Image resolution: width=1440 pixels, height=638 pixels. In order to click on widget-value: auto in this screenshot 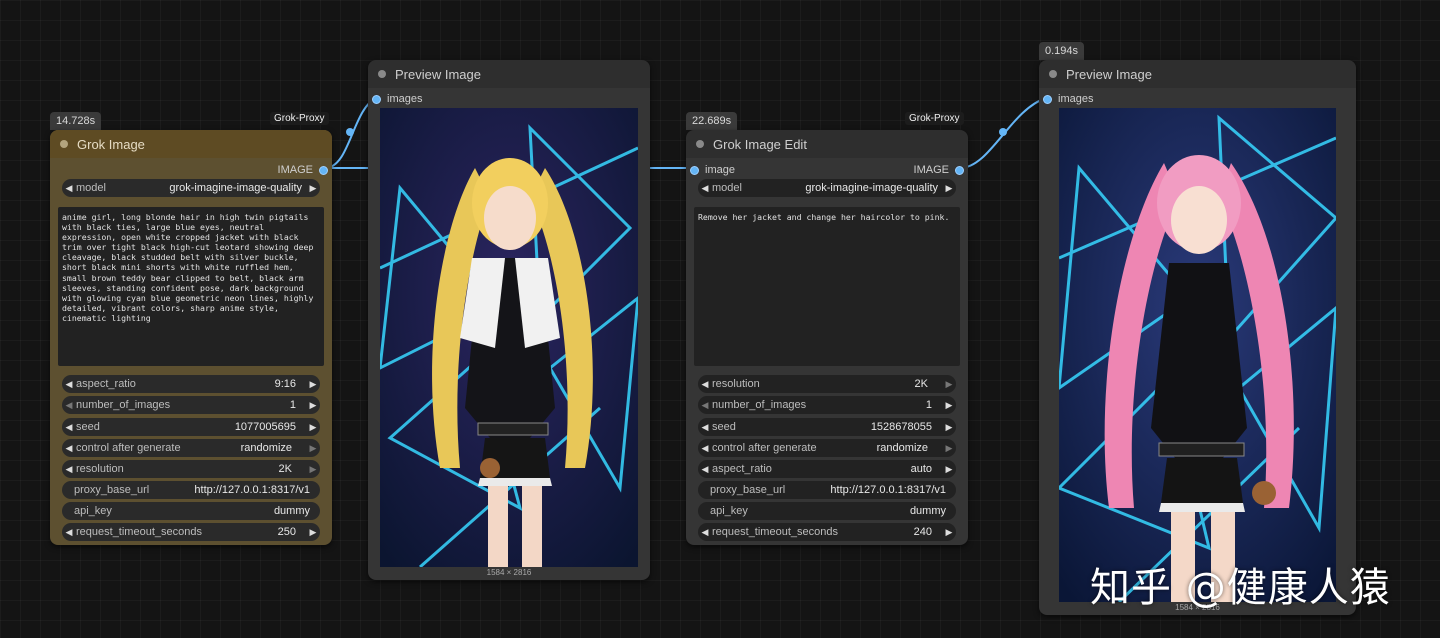, I will do `click(921, 469)`.